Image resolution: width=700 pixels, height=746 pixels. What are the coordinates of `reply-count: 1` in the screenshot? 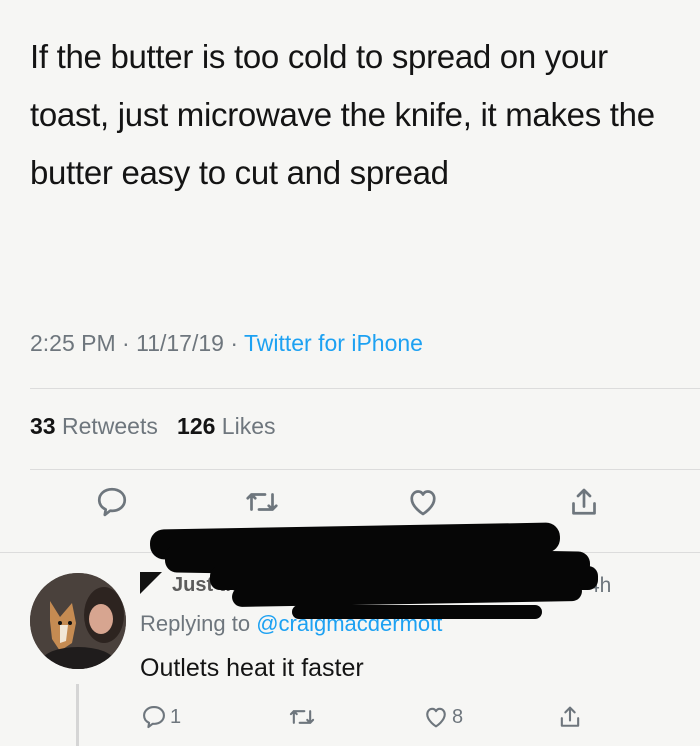 It's located at (176, 716).